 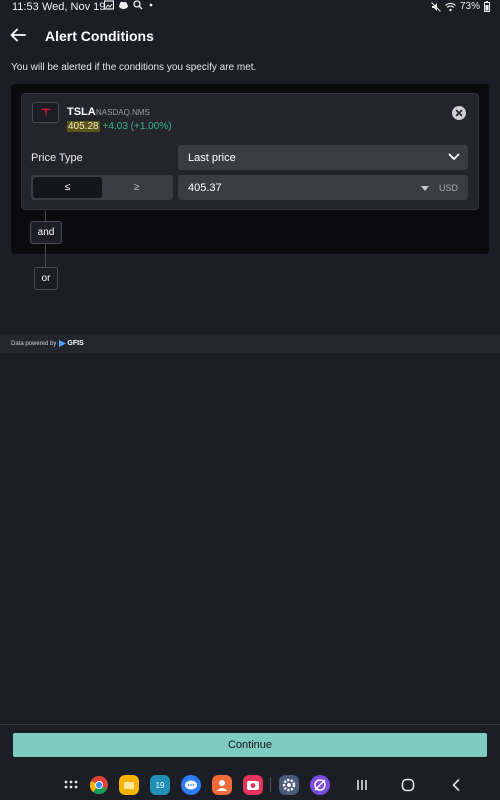 I want to click on system-icons: 73%, so click(x=460, y=6).